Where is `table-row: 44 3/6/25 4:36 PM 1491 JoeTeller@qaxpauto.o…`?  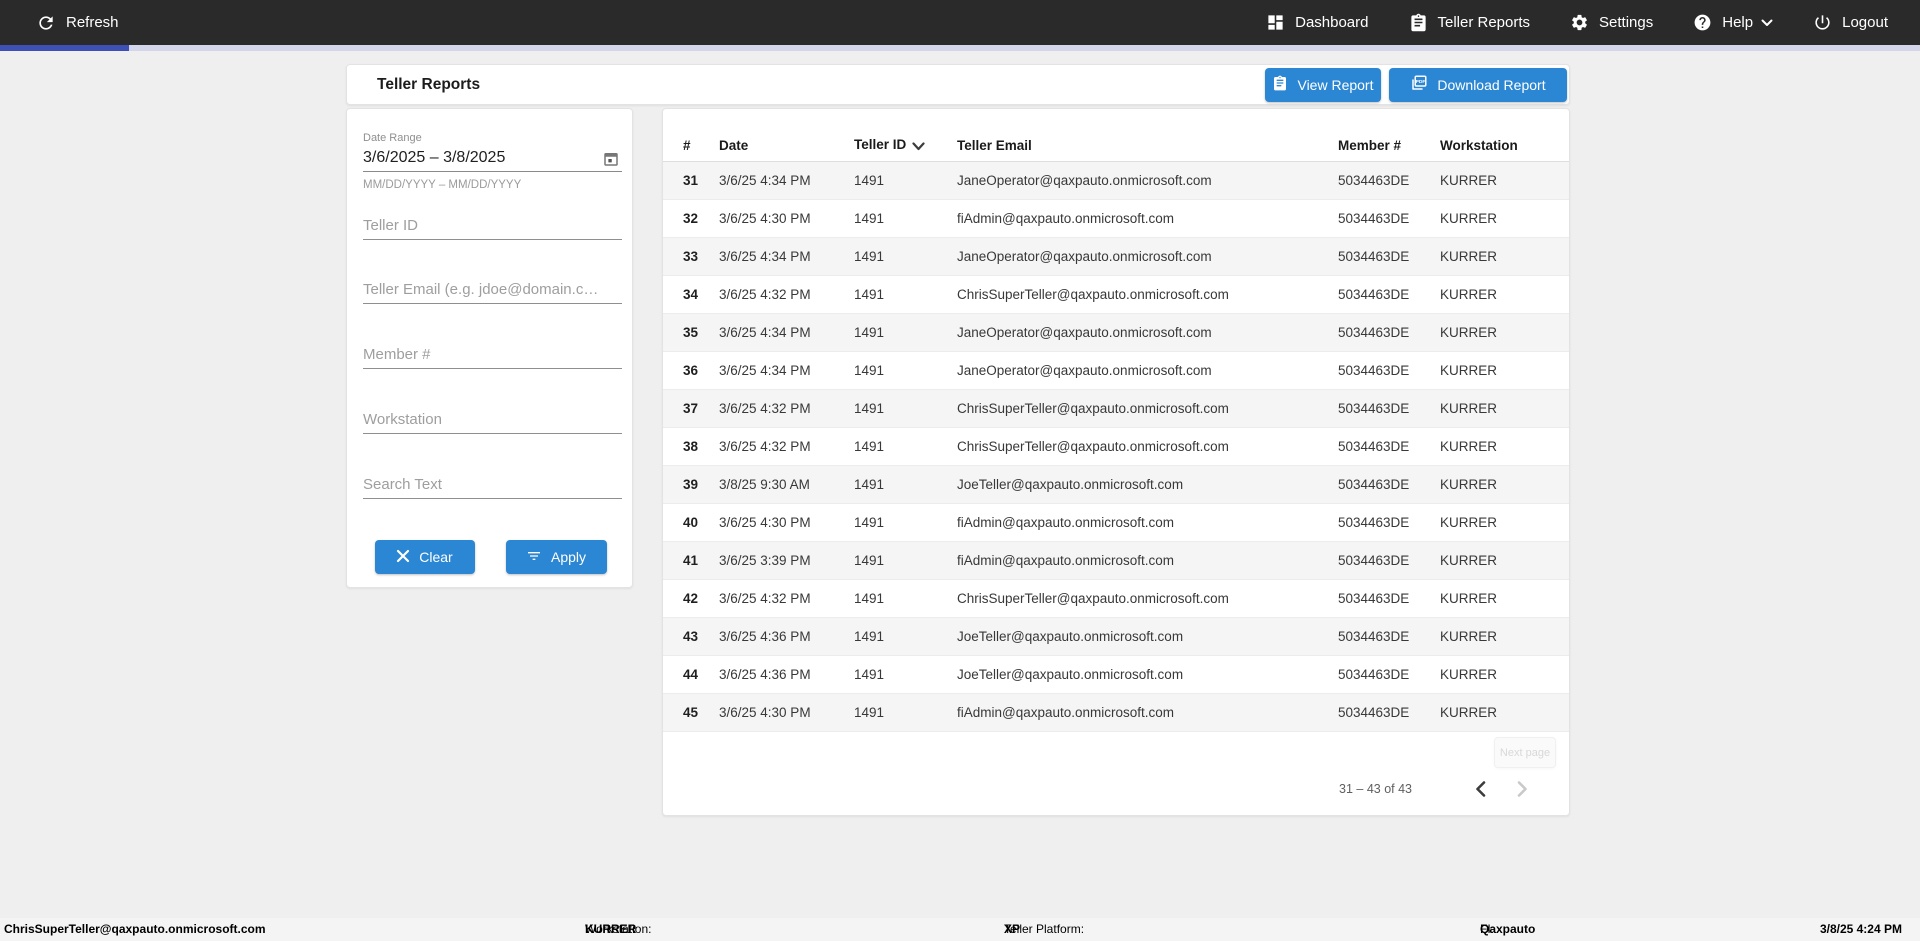 table-row: 44 3/6/25 4:36 PM 1491 JoeTeller@qaxpauto.o… is located at coordinates (1116, 674).